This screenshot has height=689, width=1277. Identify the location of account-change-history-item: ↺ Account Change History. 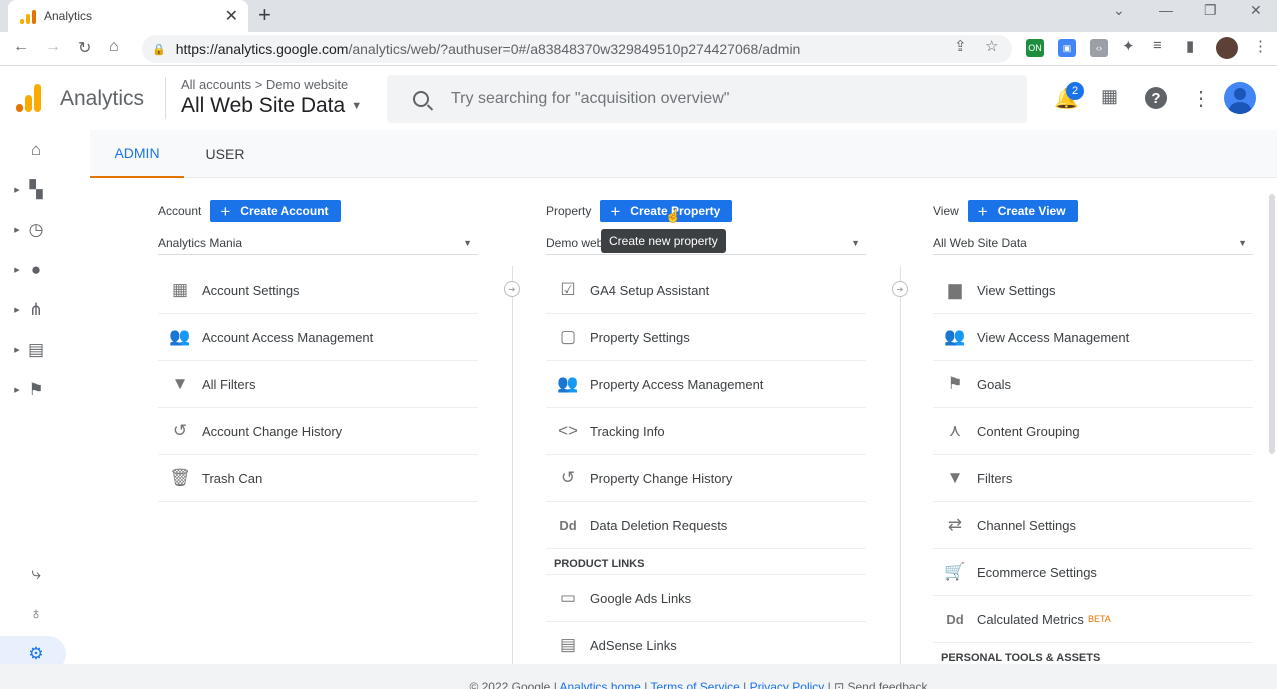
(318, 431).